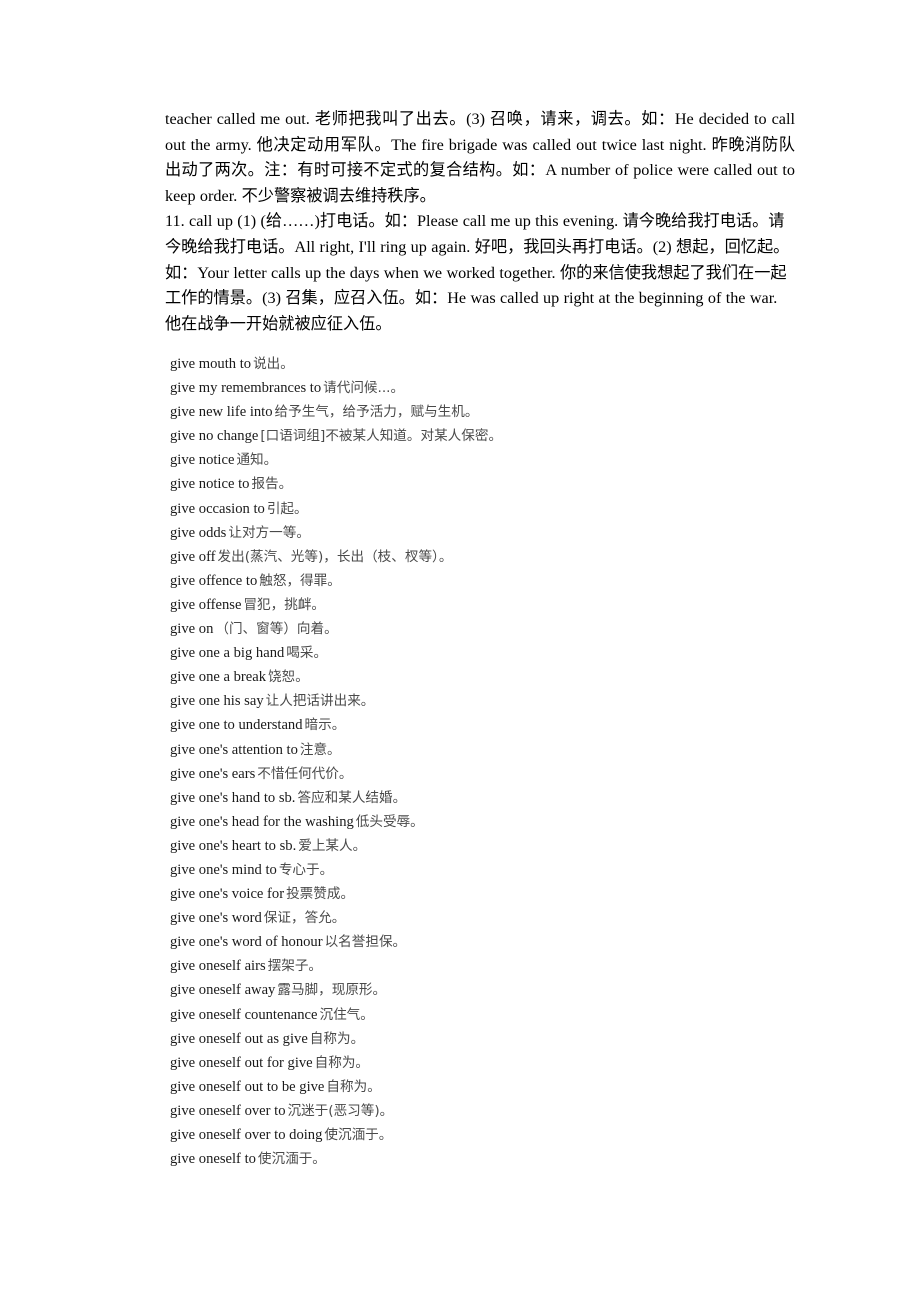 The image size is (920, 1302). What do you see at coordinates (273, 364) in the screenshot?
I see `phrase-chinese-gloss: 说出。` at bounding box center [273, 364].